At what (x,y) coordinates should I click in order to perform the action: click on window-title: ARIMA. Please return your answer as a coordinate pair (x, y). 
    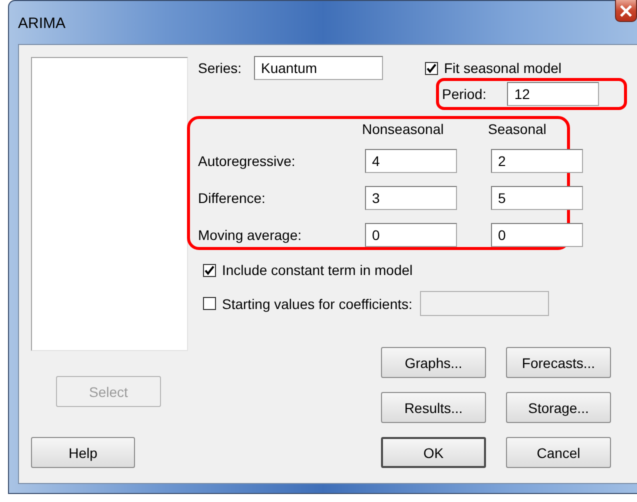
    Looking at the image, I should click on (42, 23).